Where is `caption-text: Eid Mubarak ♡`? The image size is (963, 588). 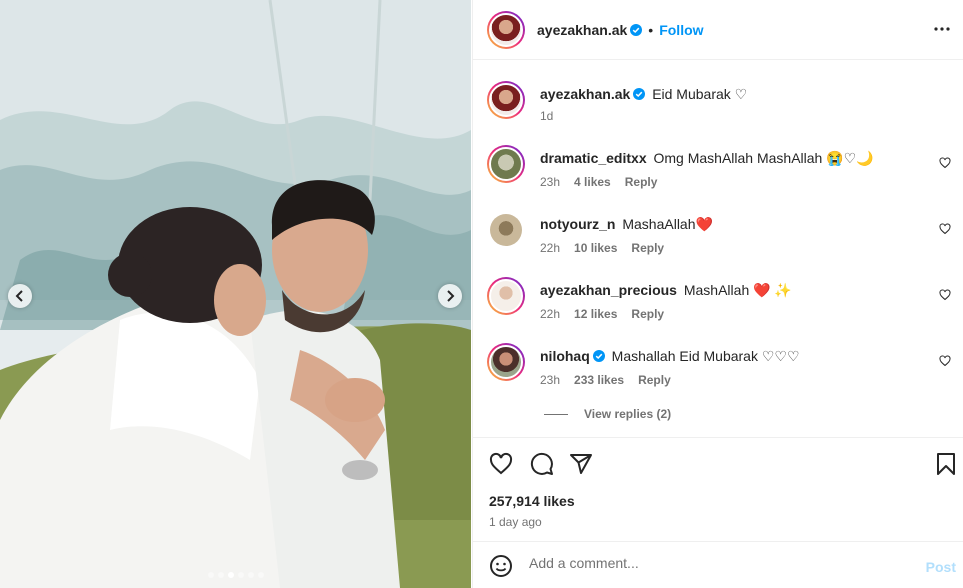 caption-text: Eid Mubarak ♡ is located at coordinates (700, 94).